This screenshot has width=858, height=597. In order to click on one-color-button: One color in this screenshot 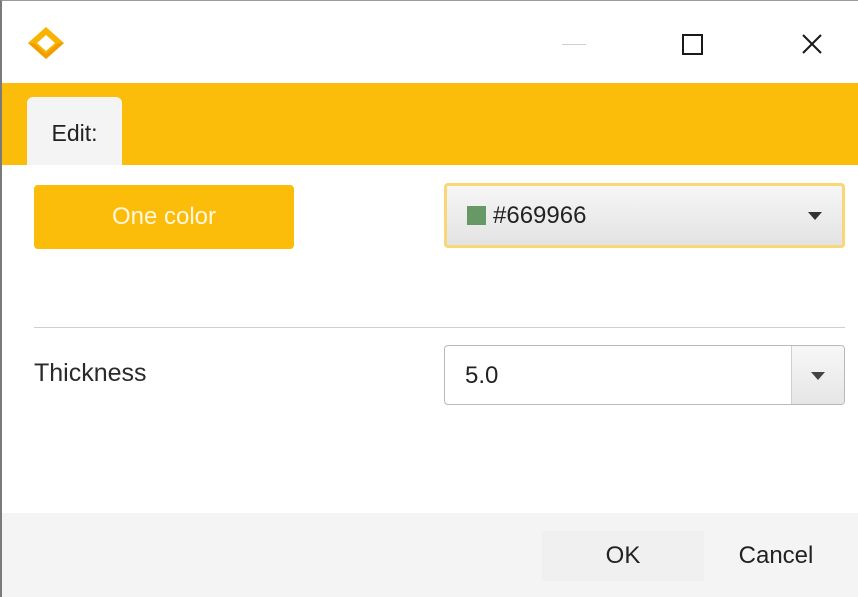, I will do `click(164, 217)`.